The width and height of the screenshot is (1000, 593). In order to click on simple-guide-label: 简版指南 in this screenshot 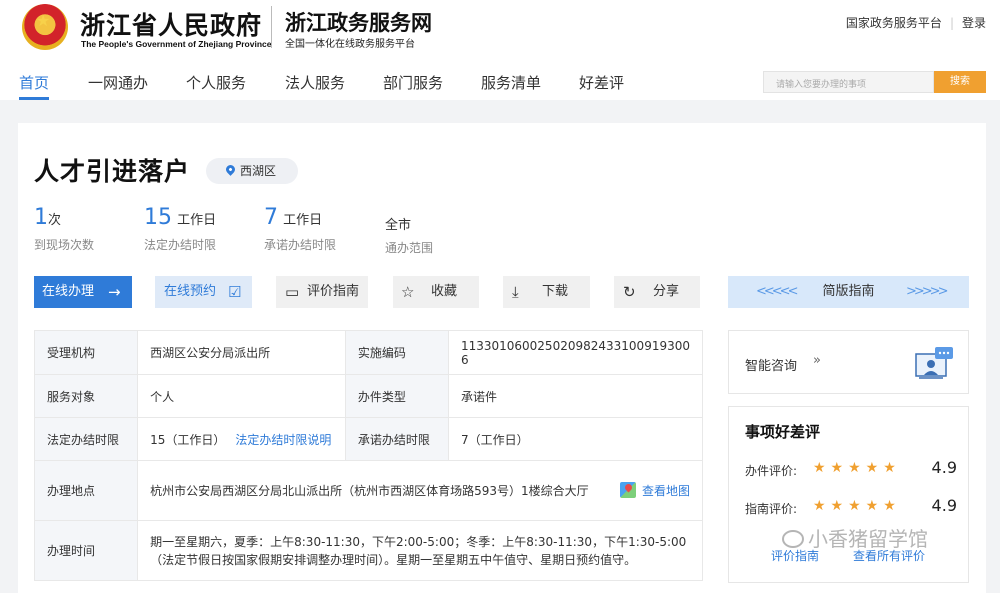, I will do `click(848, 291)`.